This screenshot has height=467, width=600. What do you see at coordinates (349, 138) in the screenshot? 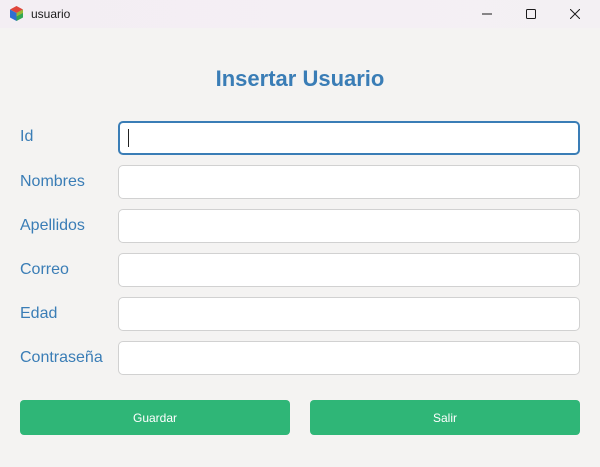
I see `id-input` at bounding box center [349, 138].